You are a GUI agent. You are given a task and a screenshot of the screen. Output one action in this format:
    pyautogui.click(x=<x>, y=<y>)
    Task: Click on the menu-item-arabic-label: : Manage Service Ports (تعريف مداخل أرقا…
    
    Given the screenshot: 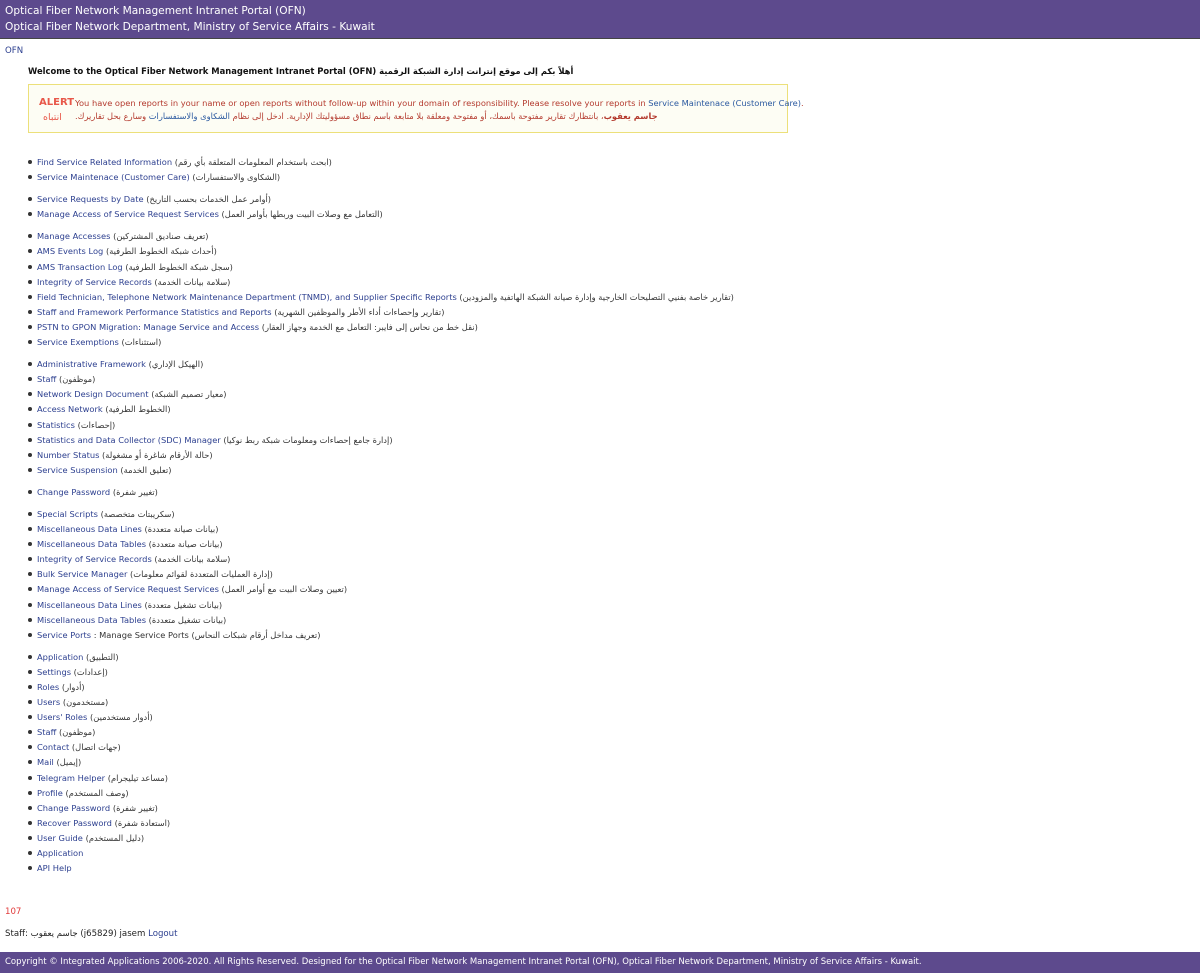 What is the action you would take?
    pyautogui.click(x=207, y=634)
    